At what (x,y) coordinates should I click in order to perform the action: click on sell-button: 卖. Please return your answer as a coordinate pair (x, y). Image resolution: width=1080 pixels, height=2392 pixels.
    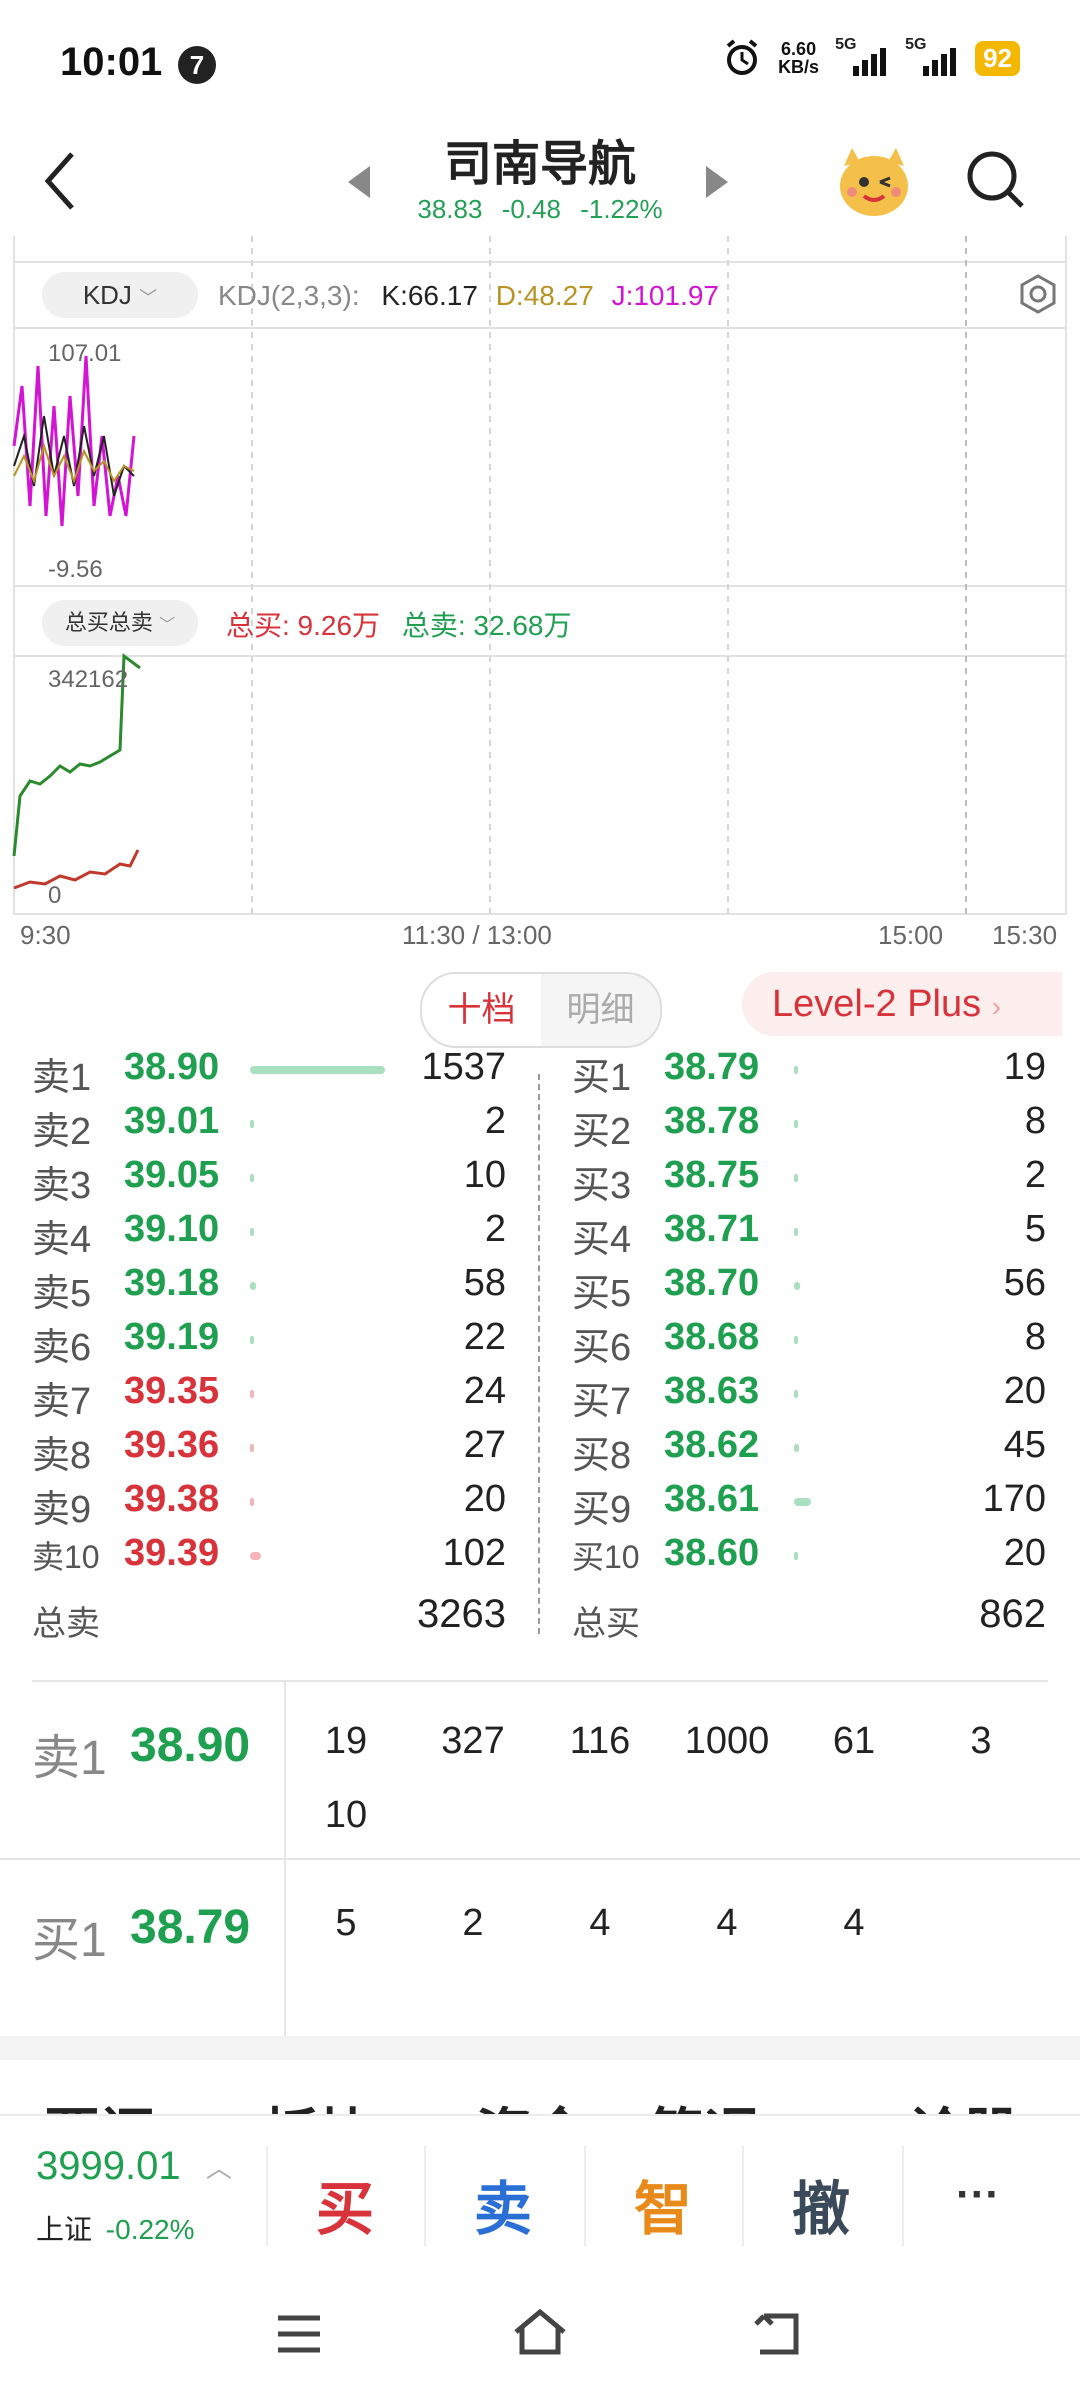
    Looking at the image, I should click on (503, 2204).